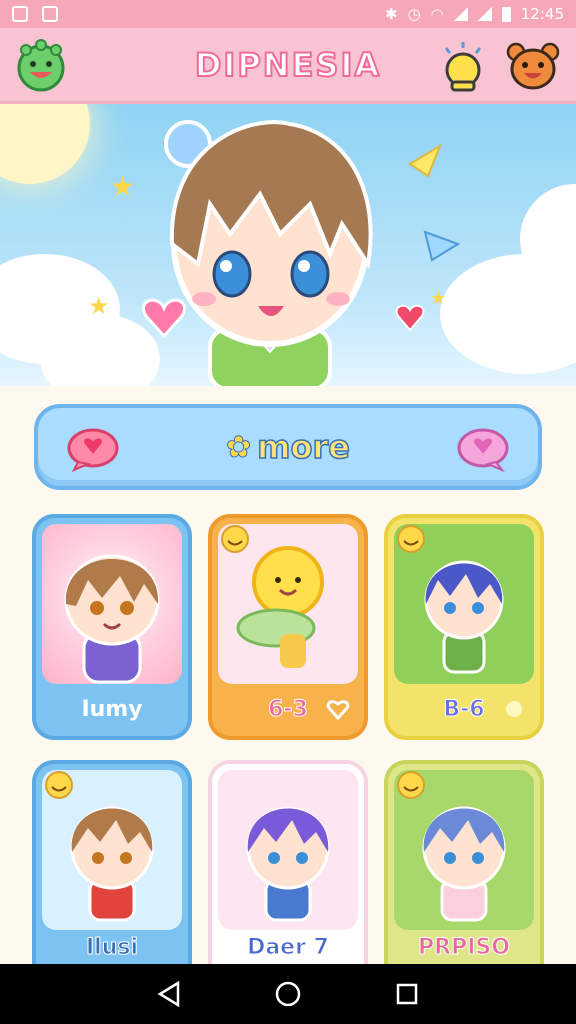  Describe the element at coordinates (464, 627) in the screenshot. I see `character-card: B-6` at that location.